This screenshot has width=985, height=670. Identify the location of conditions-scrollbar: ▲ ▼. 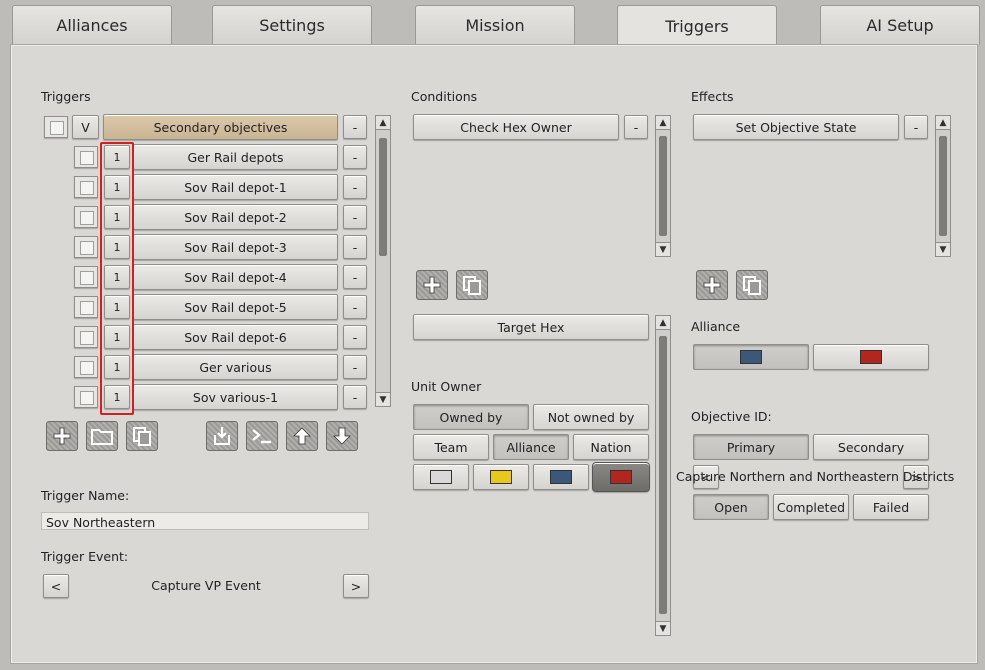
(663, 186).